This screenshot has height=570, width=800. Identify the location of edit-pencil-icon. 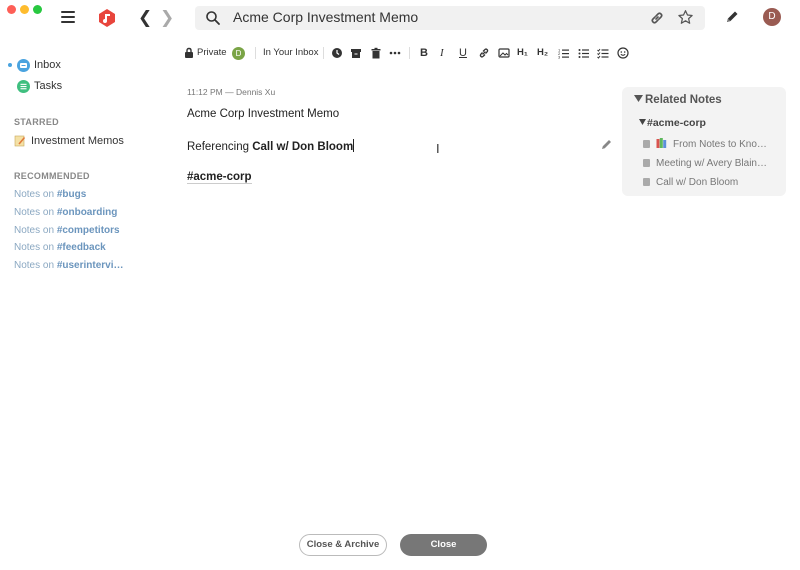
(606, 144).